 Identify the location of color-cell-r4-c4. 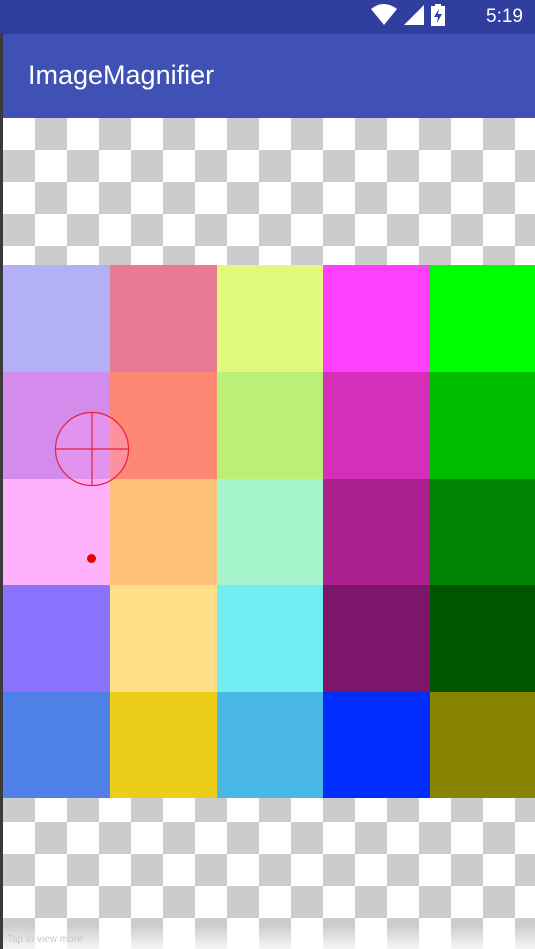
(376, 638).